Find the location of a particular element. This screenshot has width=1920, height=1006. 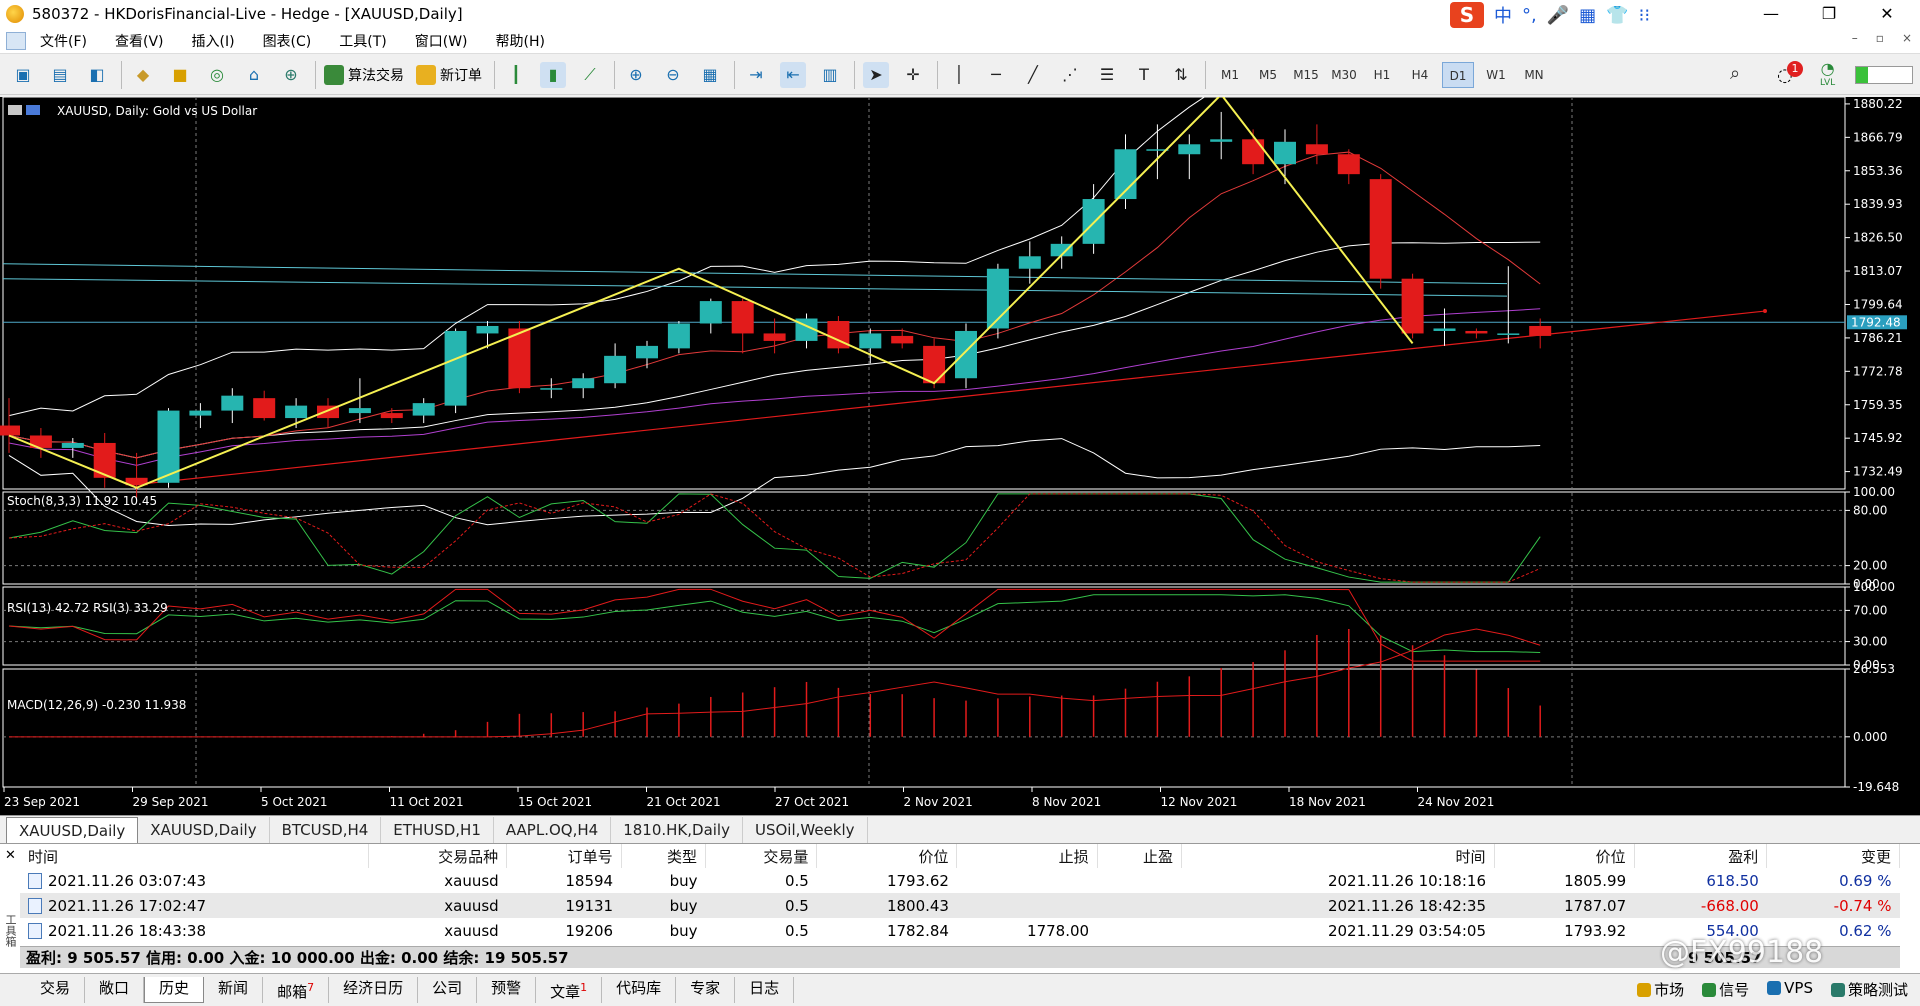

lvl-button: ◔ LVL is located at coordinates (1827, 73).